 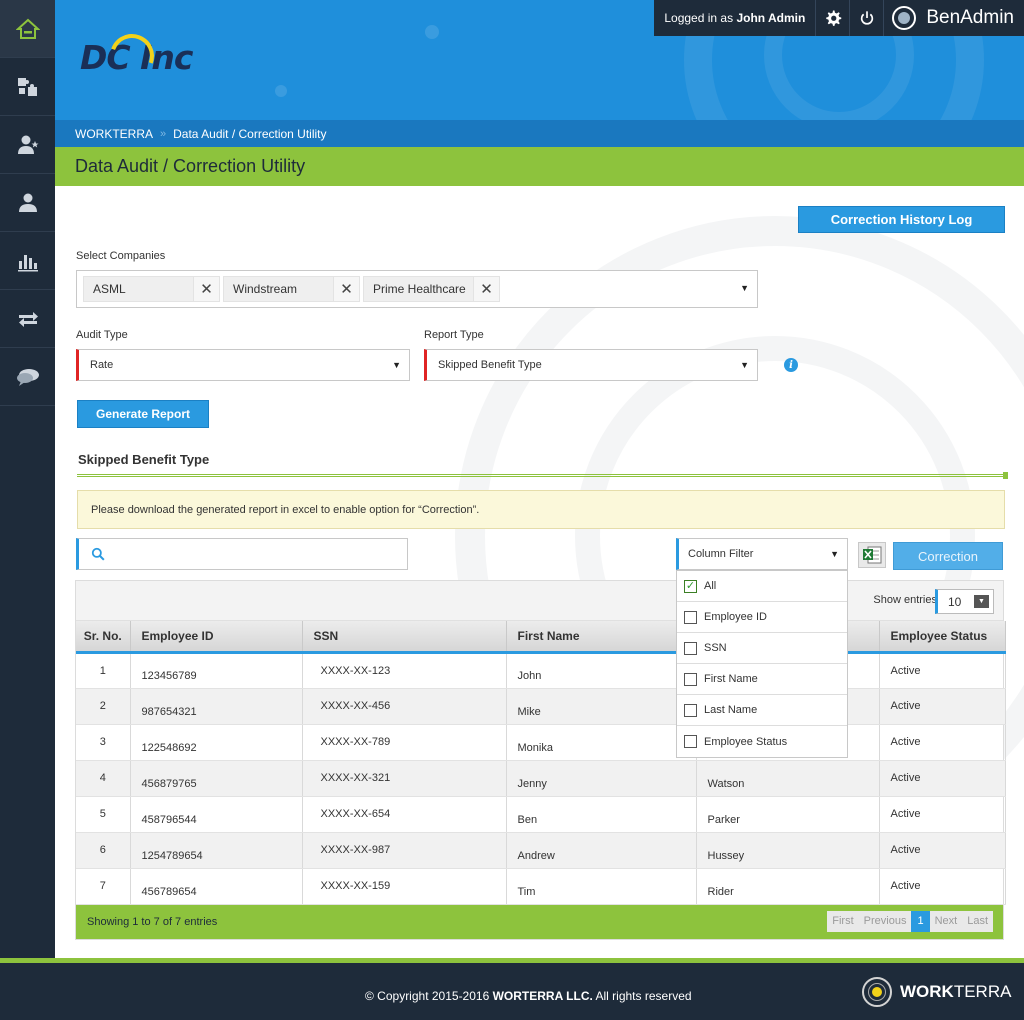 I want to click on column-filter-label: Column Filter, so click(x=721, y=554).